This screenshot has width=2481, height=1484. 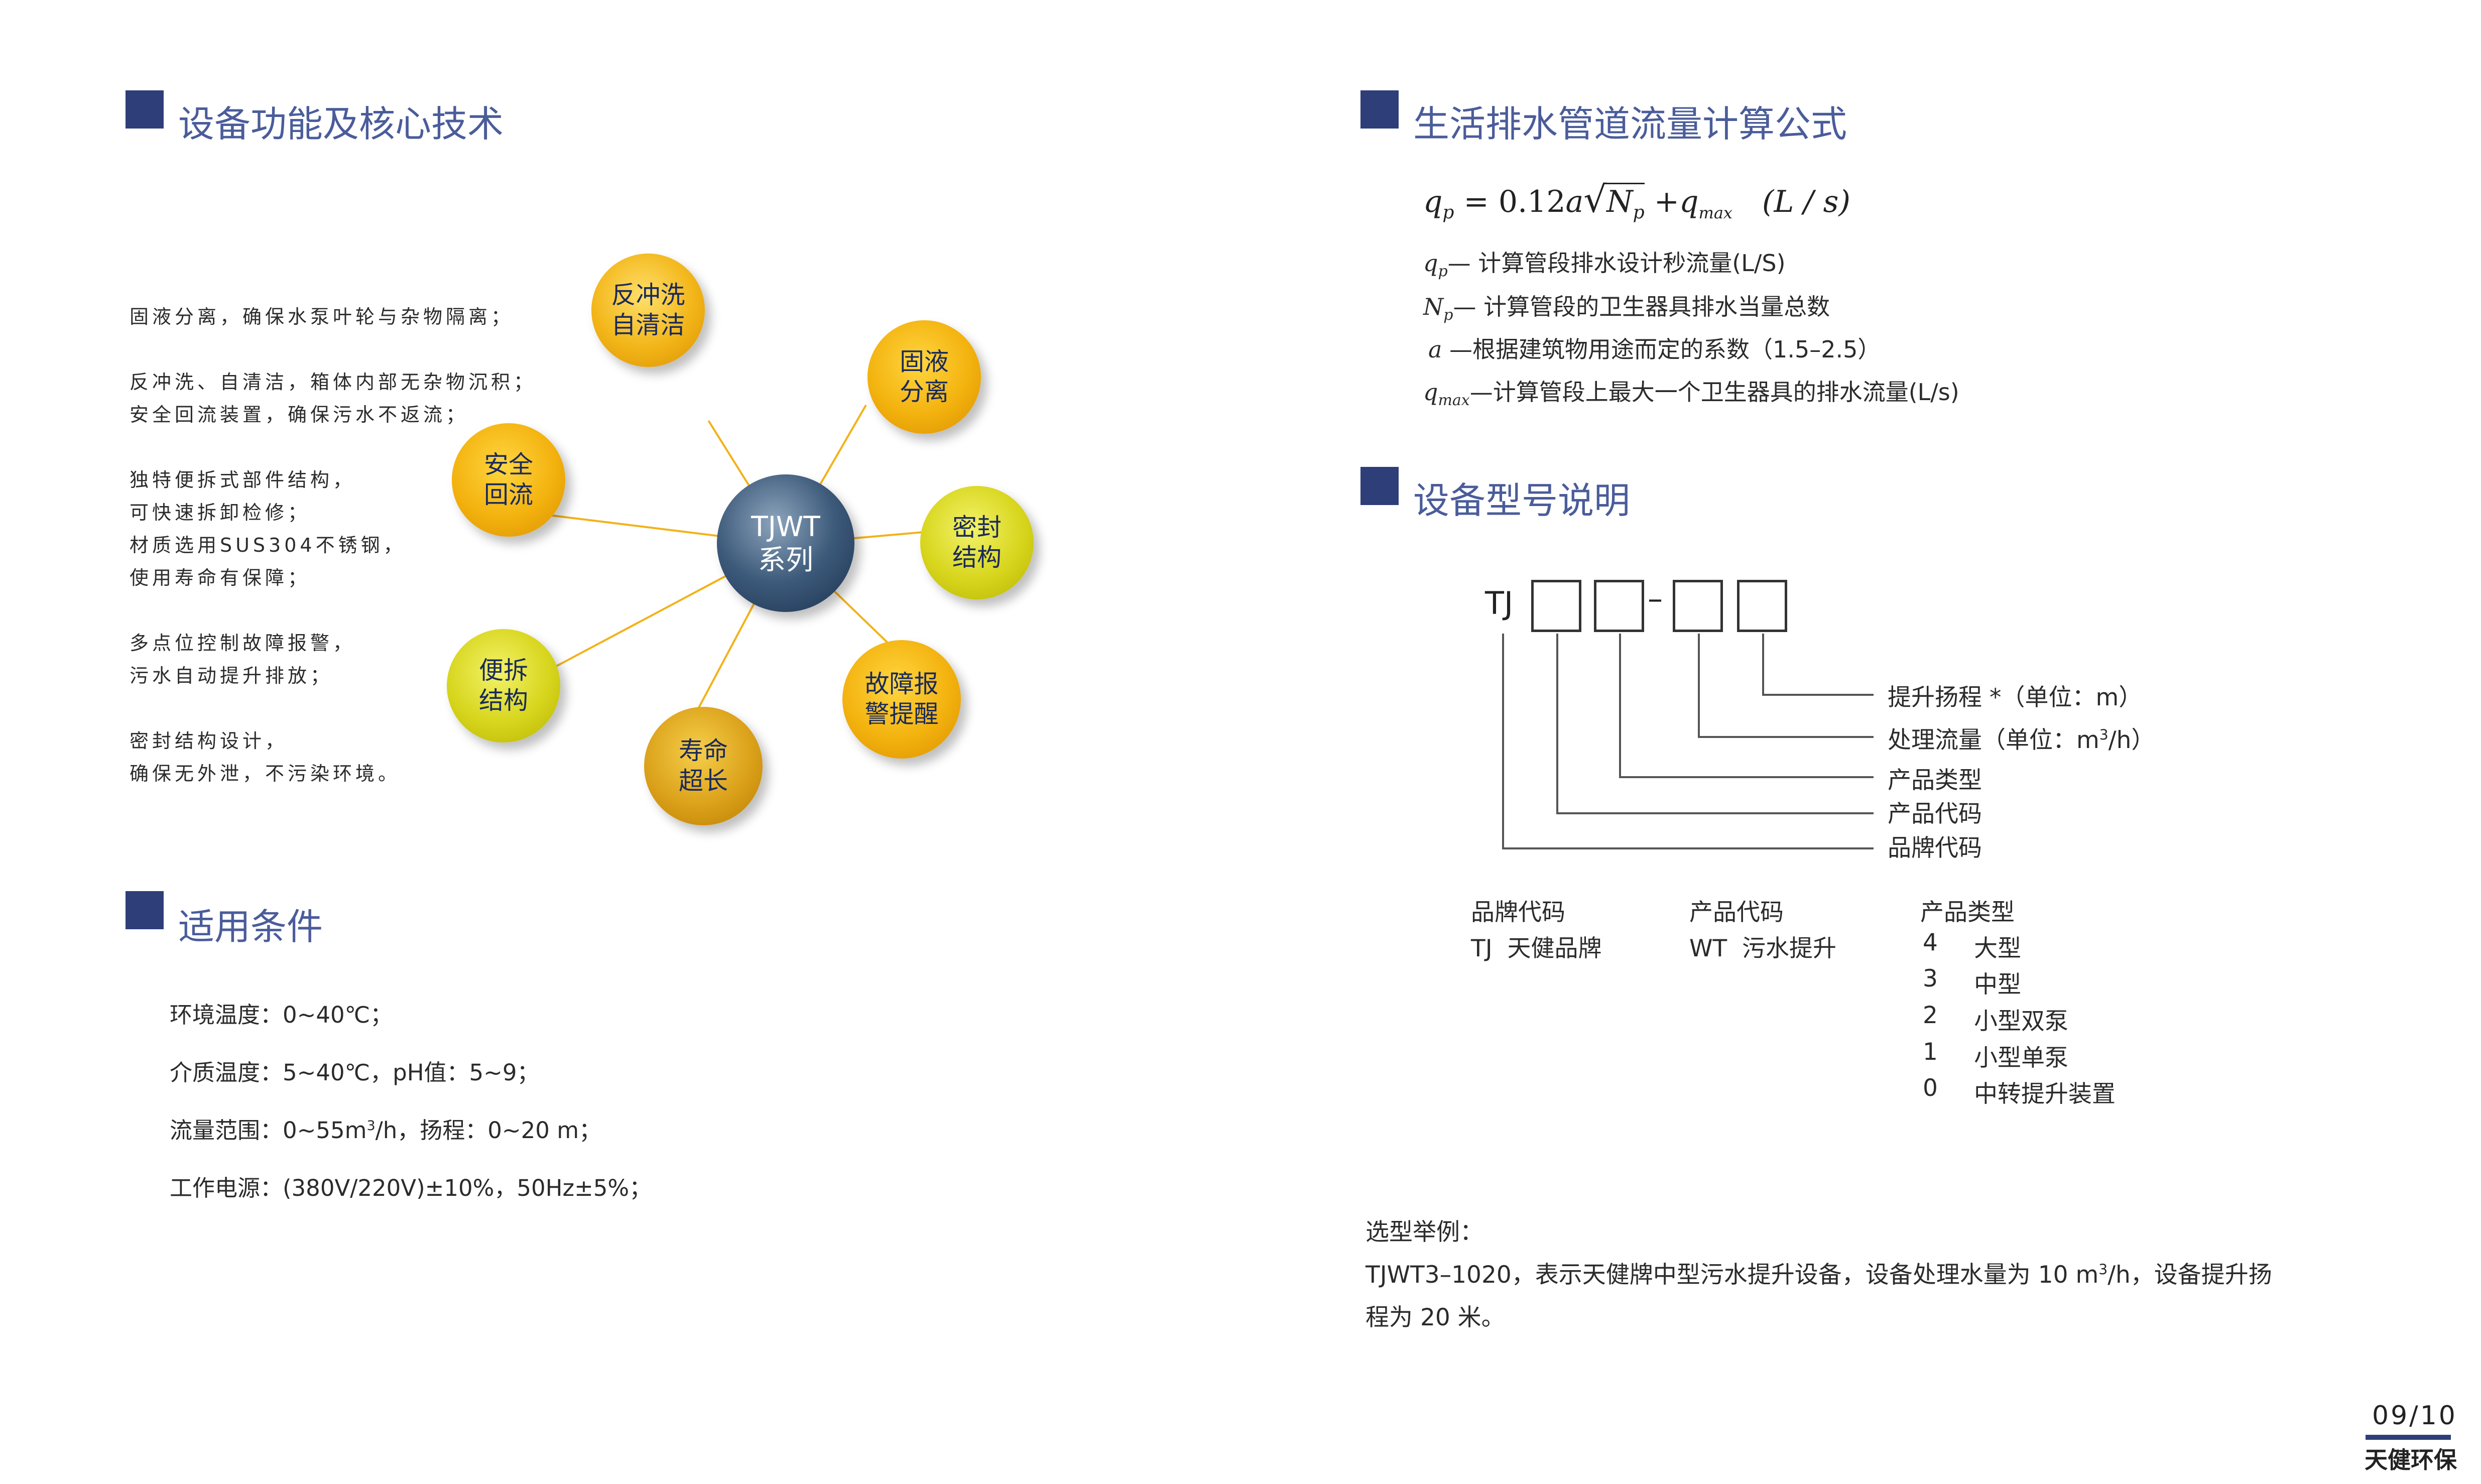 I want to click on page-number: 09/10, so click(x=2414, y=1416).